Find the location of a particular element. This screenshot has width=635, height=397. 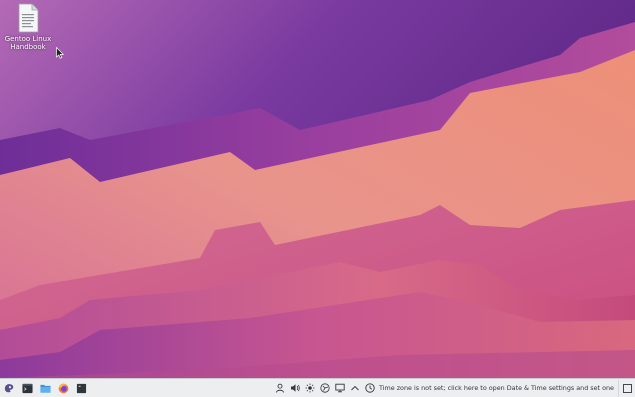

console-icon is located at coordinates (81, 388).